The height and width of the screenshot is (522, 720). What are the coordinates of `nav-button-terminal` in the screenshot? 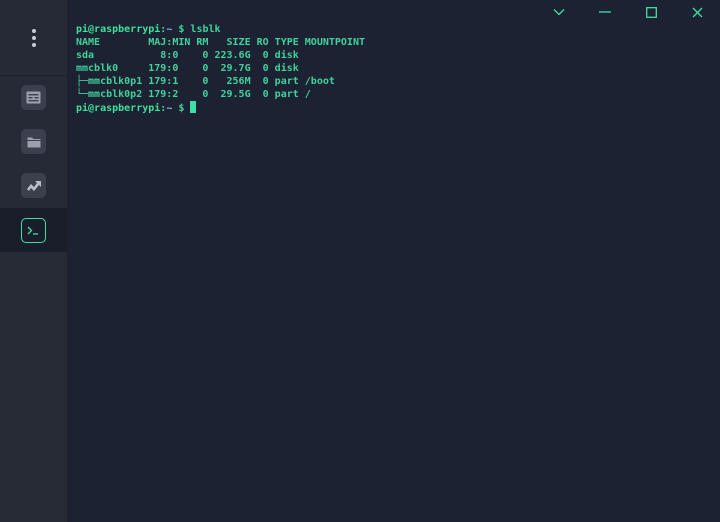 It's located at (33, 230).